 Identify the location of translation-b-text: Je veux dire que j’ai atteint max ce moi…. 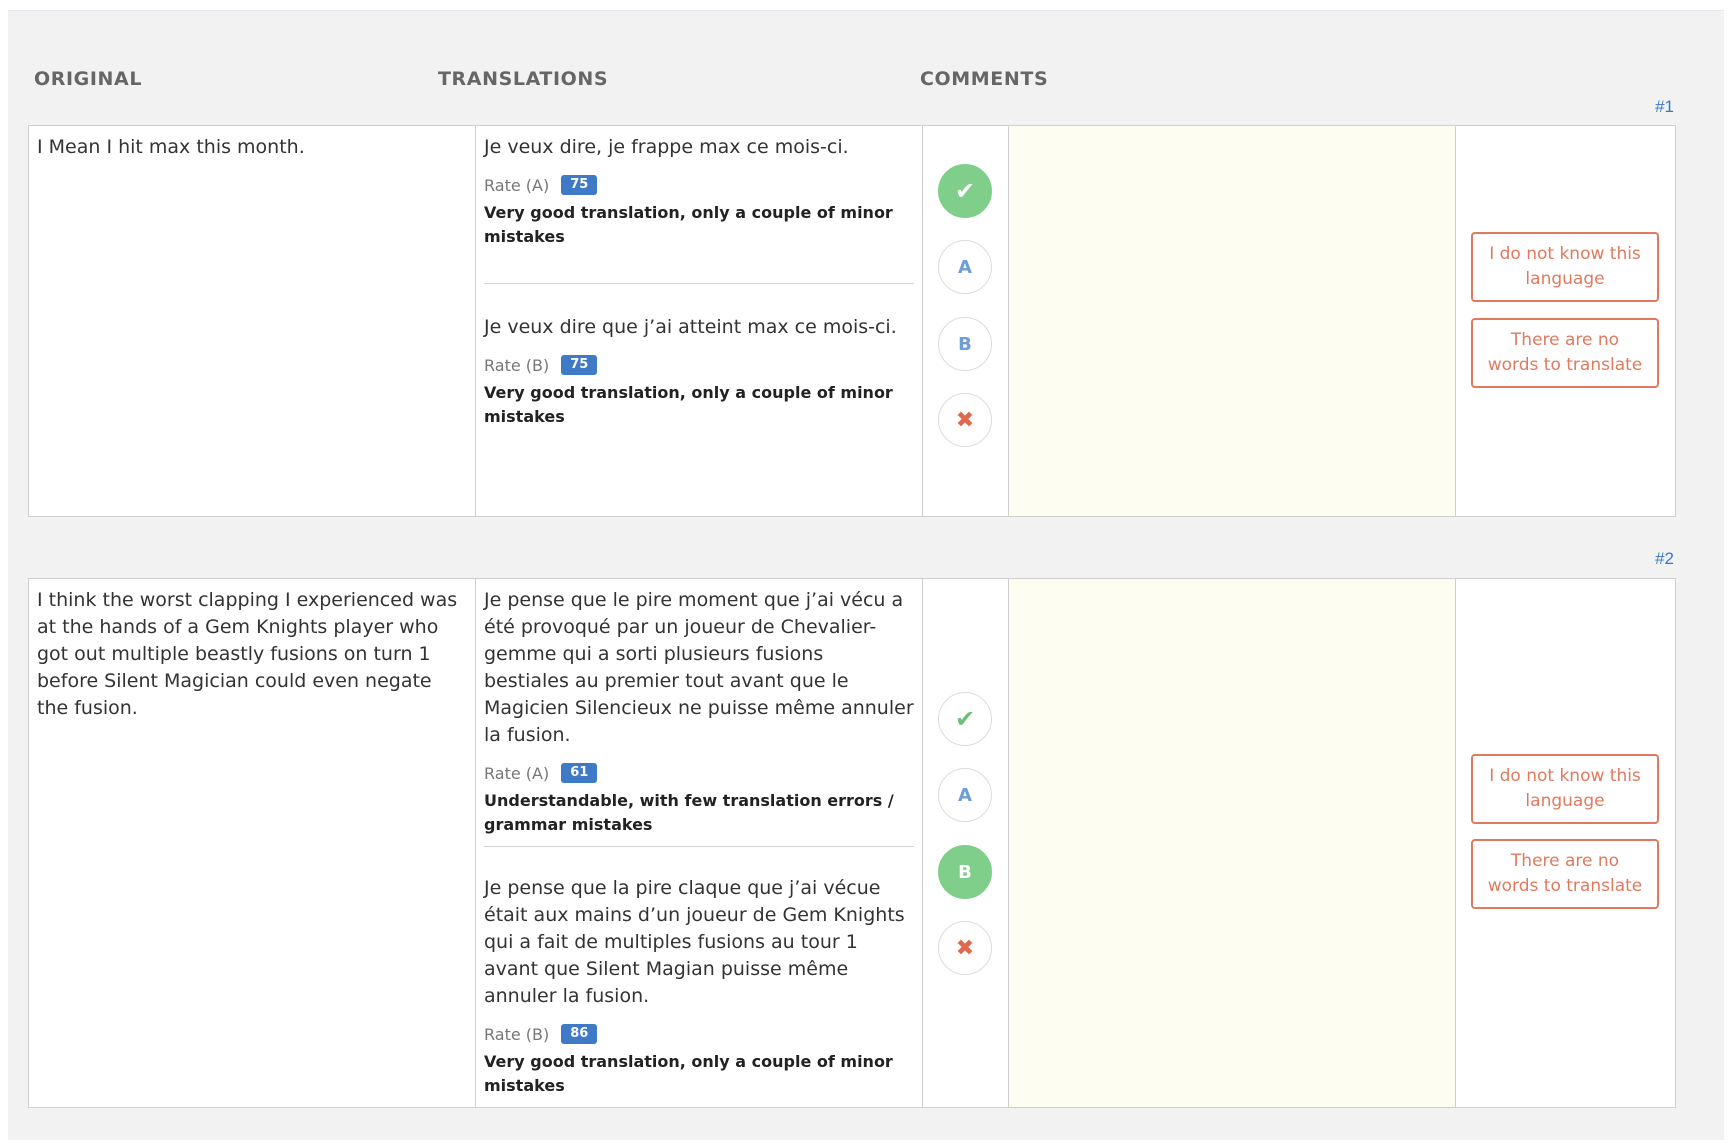
(690, 327).